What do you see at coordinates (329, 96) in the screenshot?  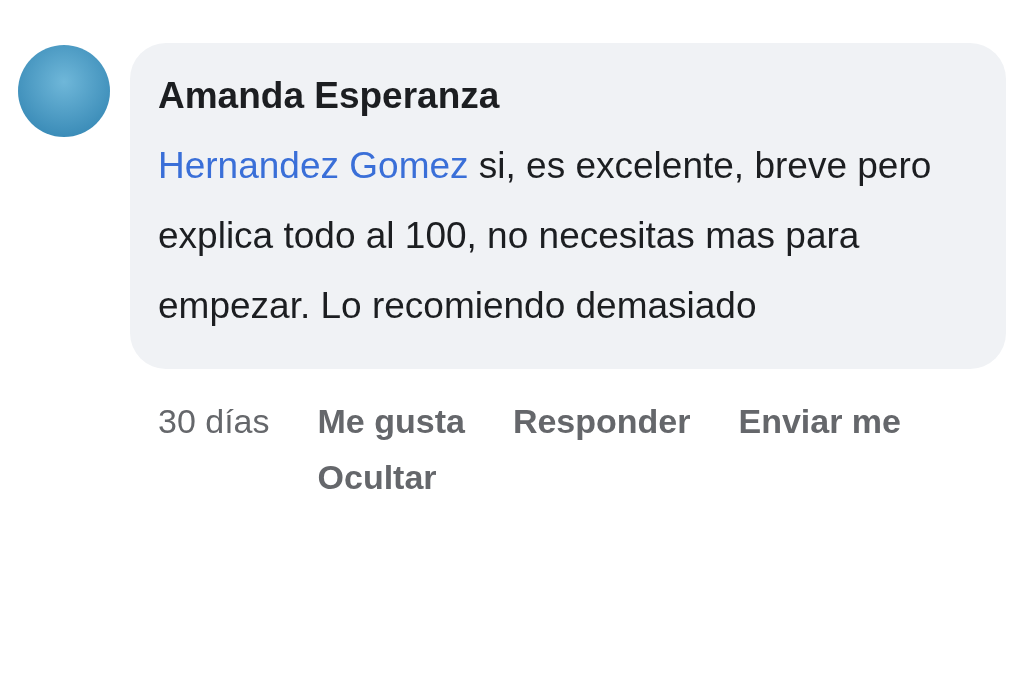 I see `author-name: Amanda Esperanza` at bounding box center [329, 96].